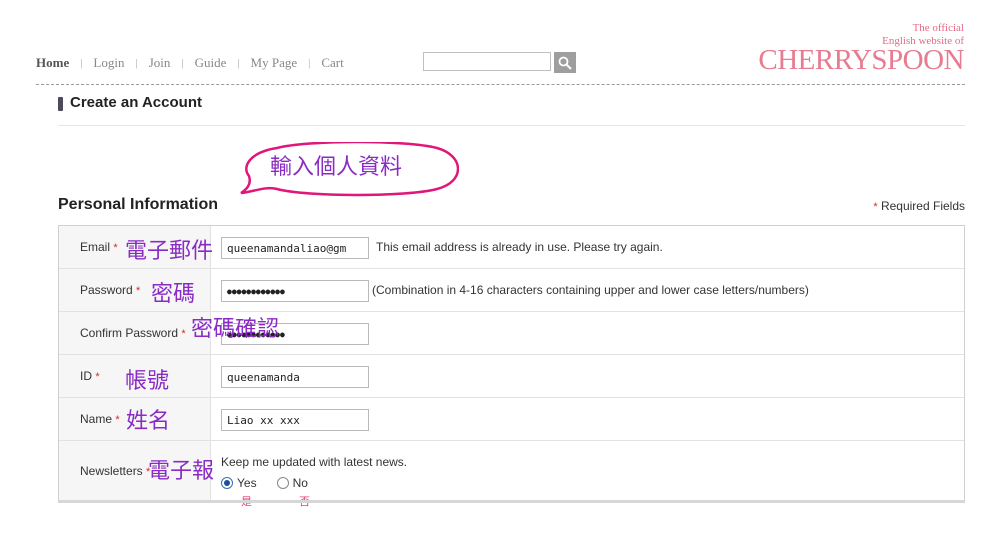 The image size is (1004, 536). What do you see at coordinates (500, 84) in the screenshot?
I see `header-divider` at bounding box center [500, 84].